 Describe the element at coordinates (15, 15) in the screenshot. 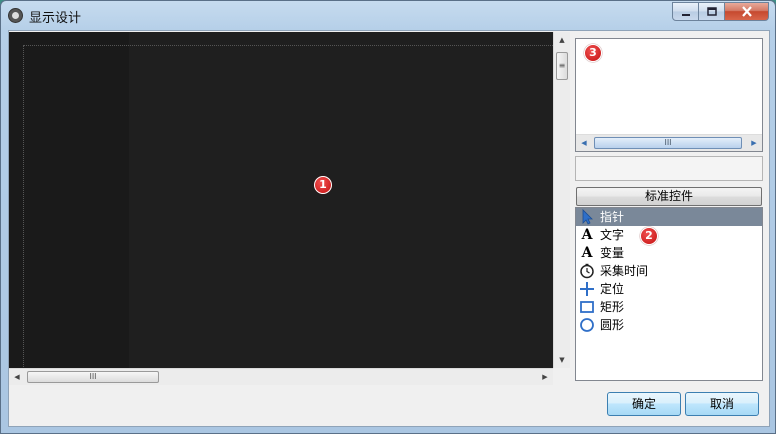

I see `camera-app-icon` at that location.